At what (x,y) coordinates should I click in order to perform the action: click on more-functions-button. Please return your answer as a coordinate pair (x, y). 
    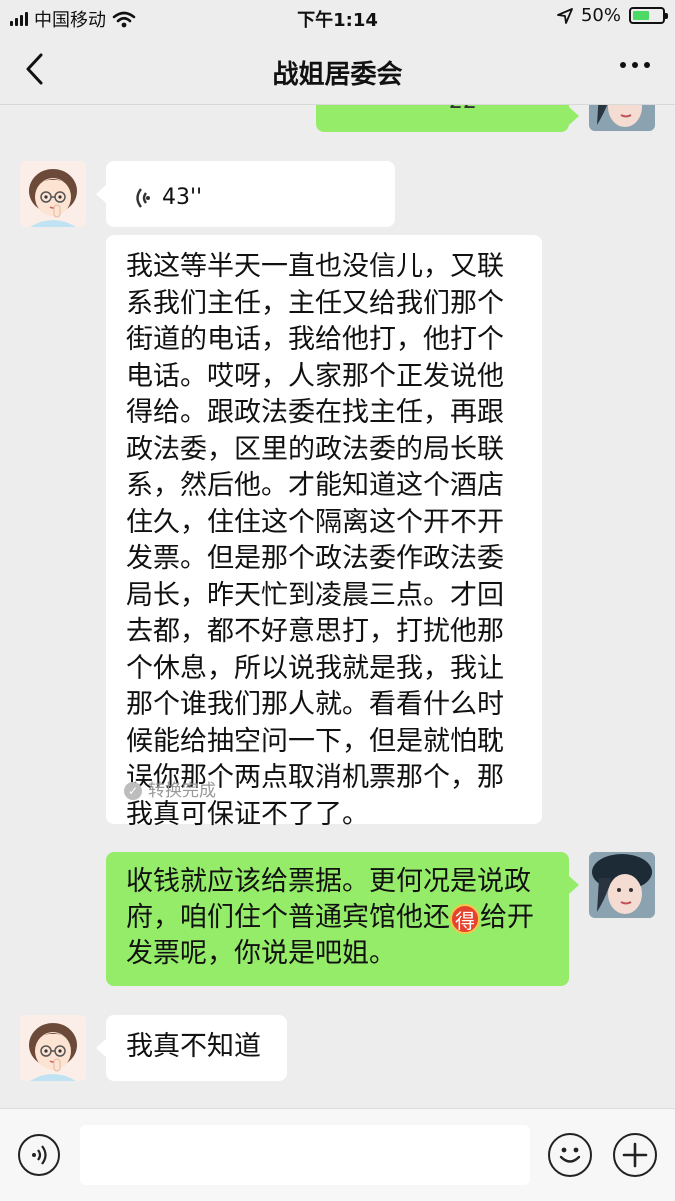
    Looking at the image, I should click on (635, 1155).